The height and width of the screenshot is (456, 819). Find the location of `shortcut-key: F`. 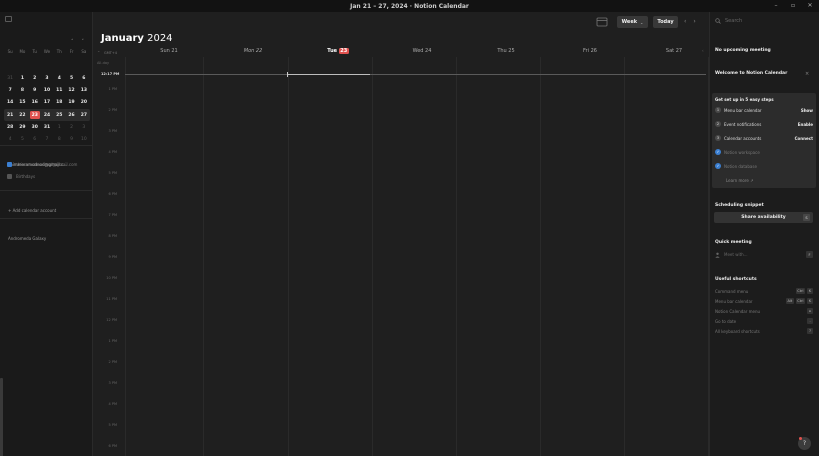

shortcut-key: F is located at coordinates (809, 254).